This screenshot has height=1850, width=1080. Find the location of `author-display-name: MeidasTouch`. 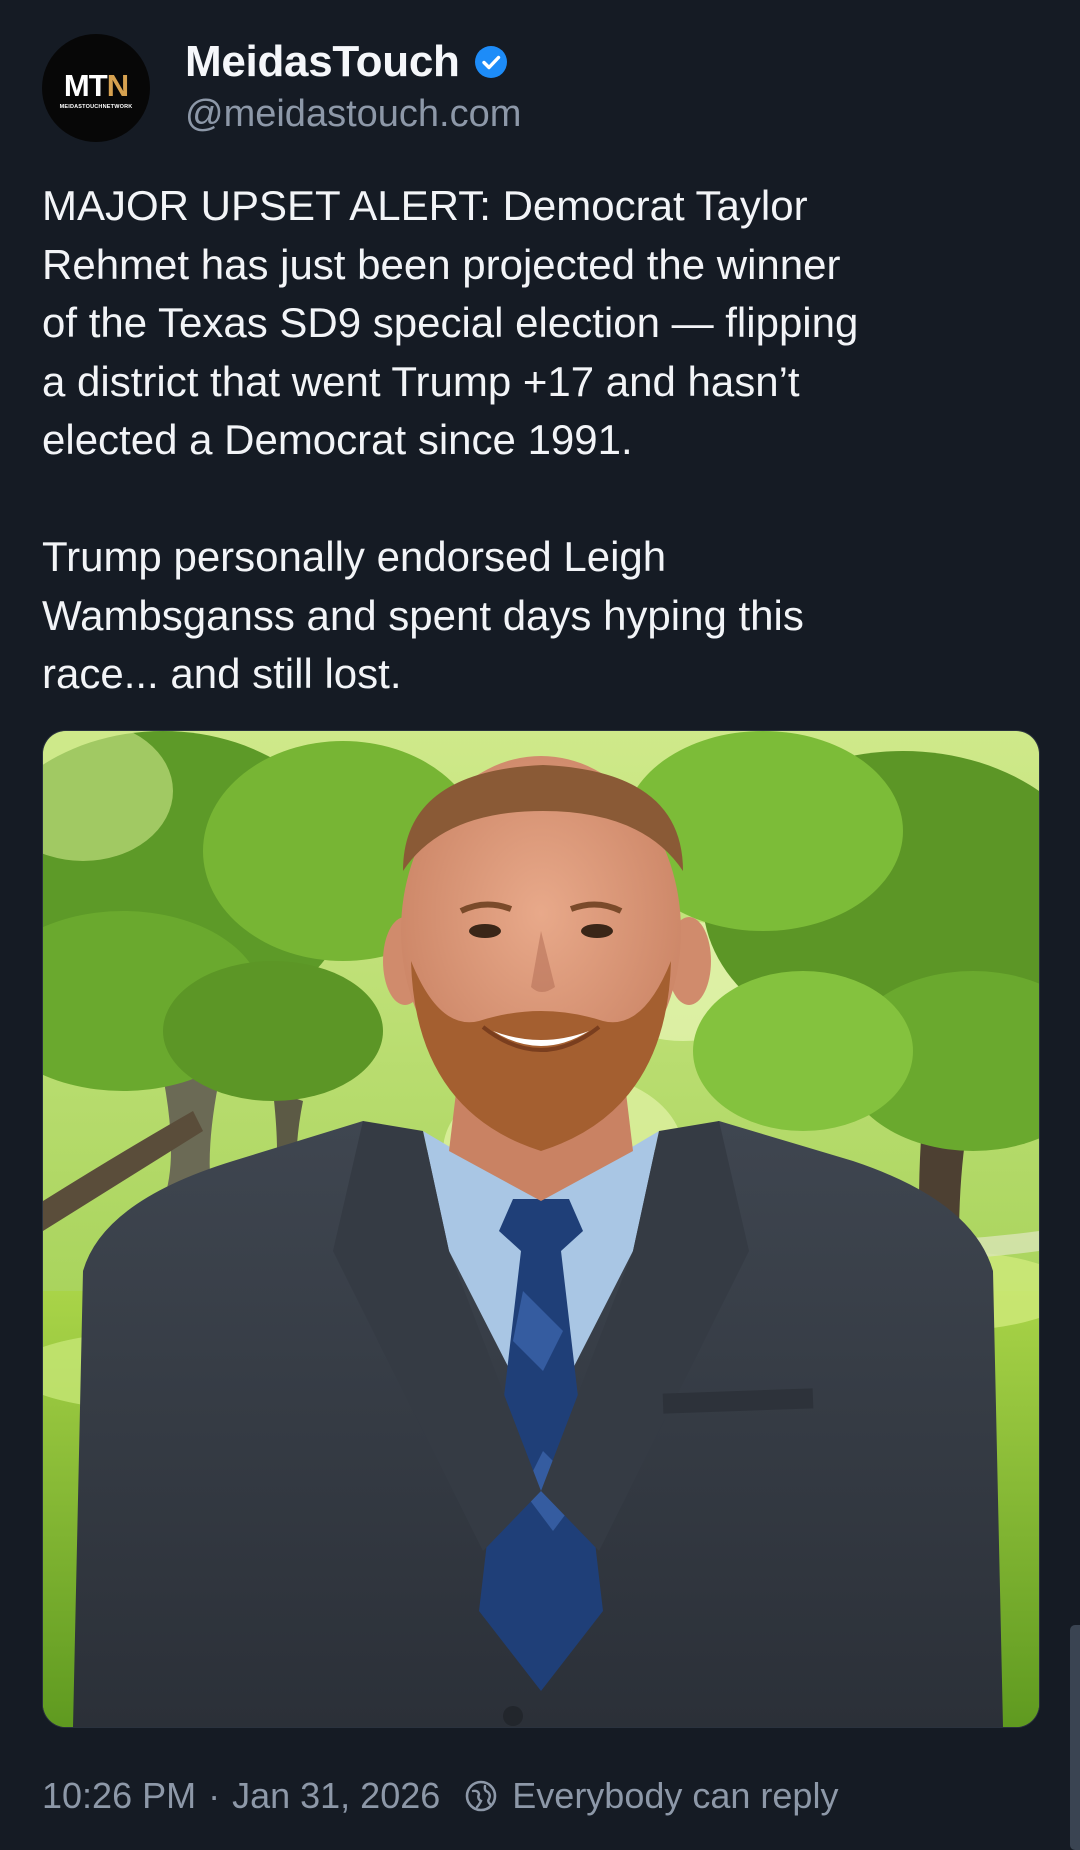

author-display-name: MeidasTouch is located at coordinates (322, 62).